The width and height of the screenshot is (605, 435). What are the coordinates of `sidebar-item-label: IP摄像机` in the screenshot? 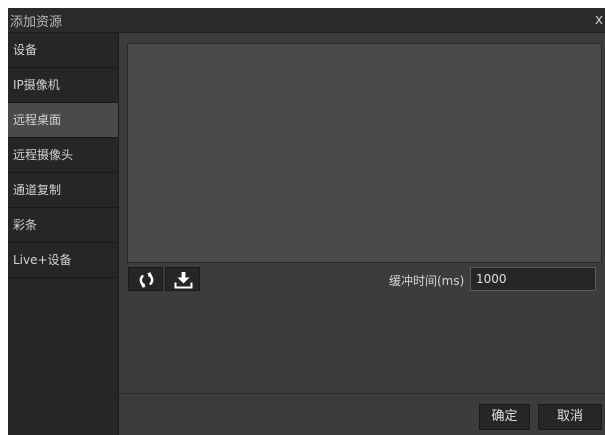 It's located at (36, 85).